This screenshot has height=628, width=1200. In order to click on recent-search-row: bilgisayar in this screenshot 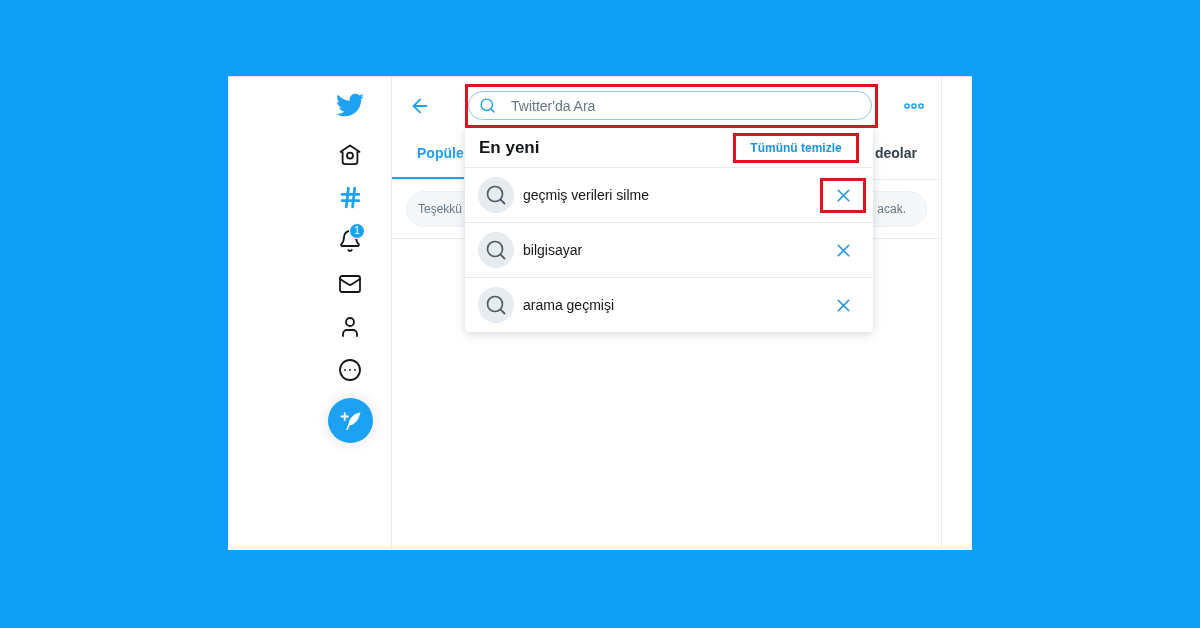, I will do `click(669, 249)`.